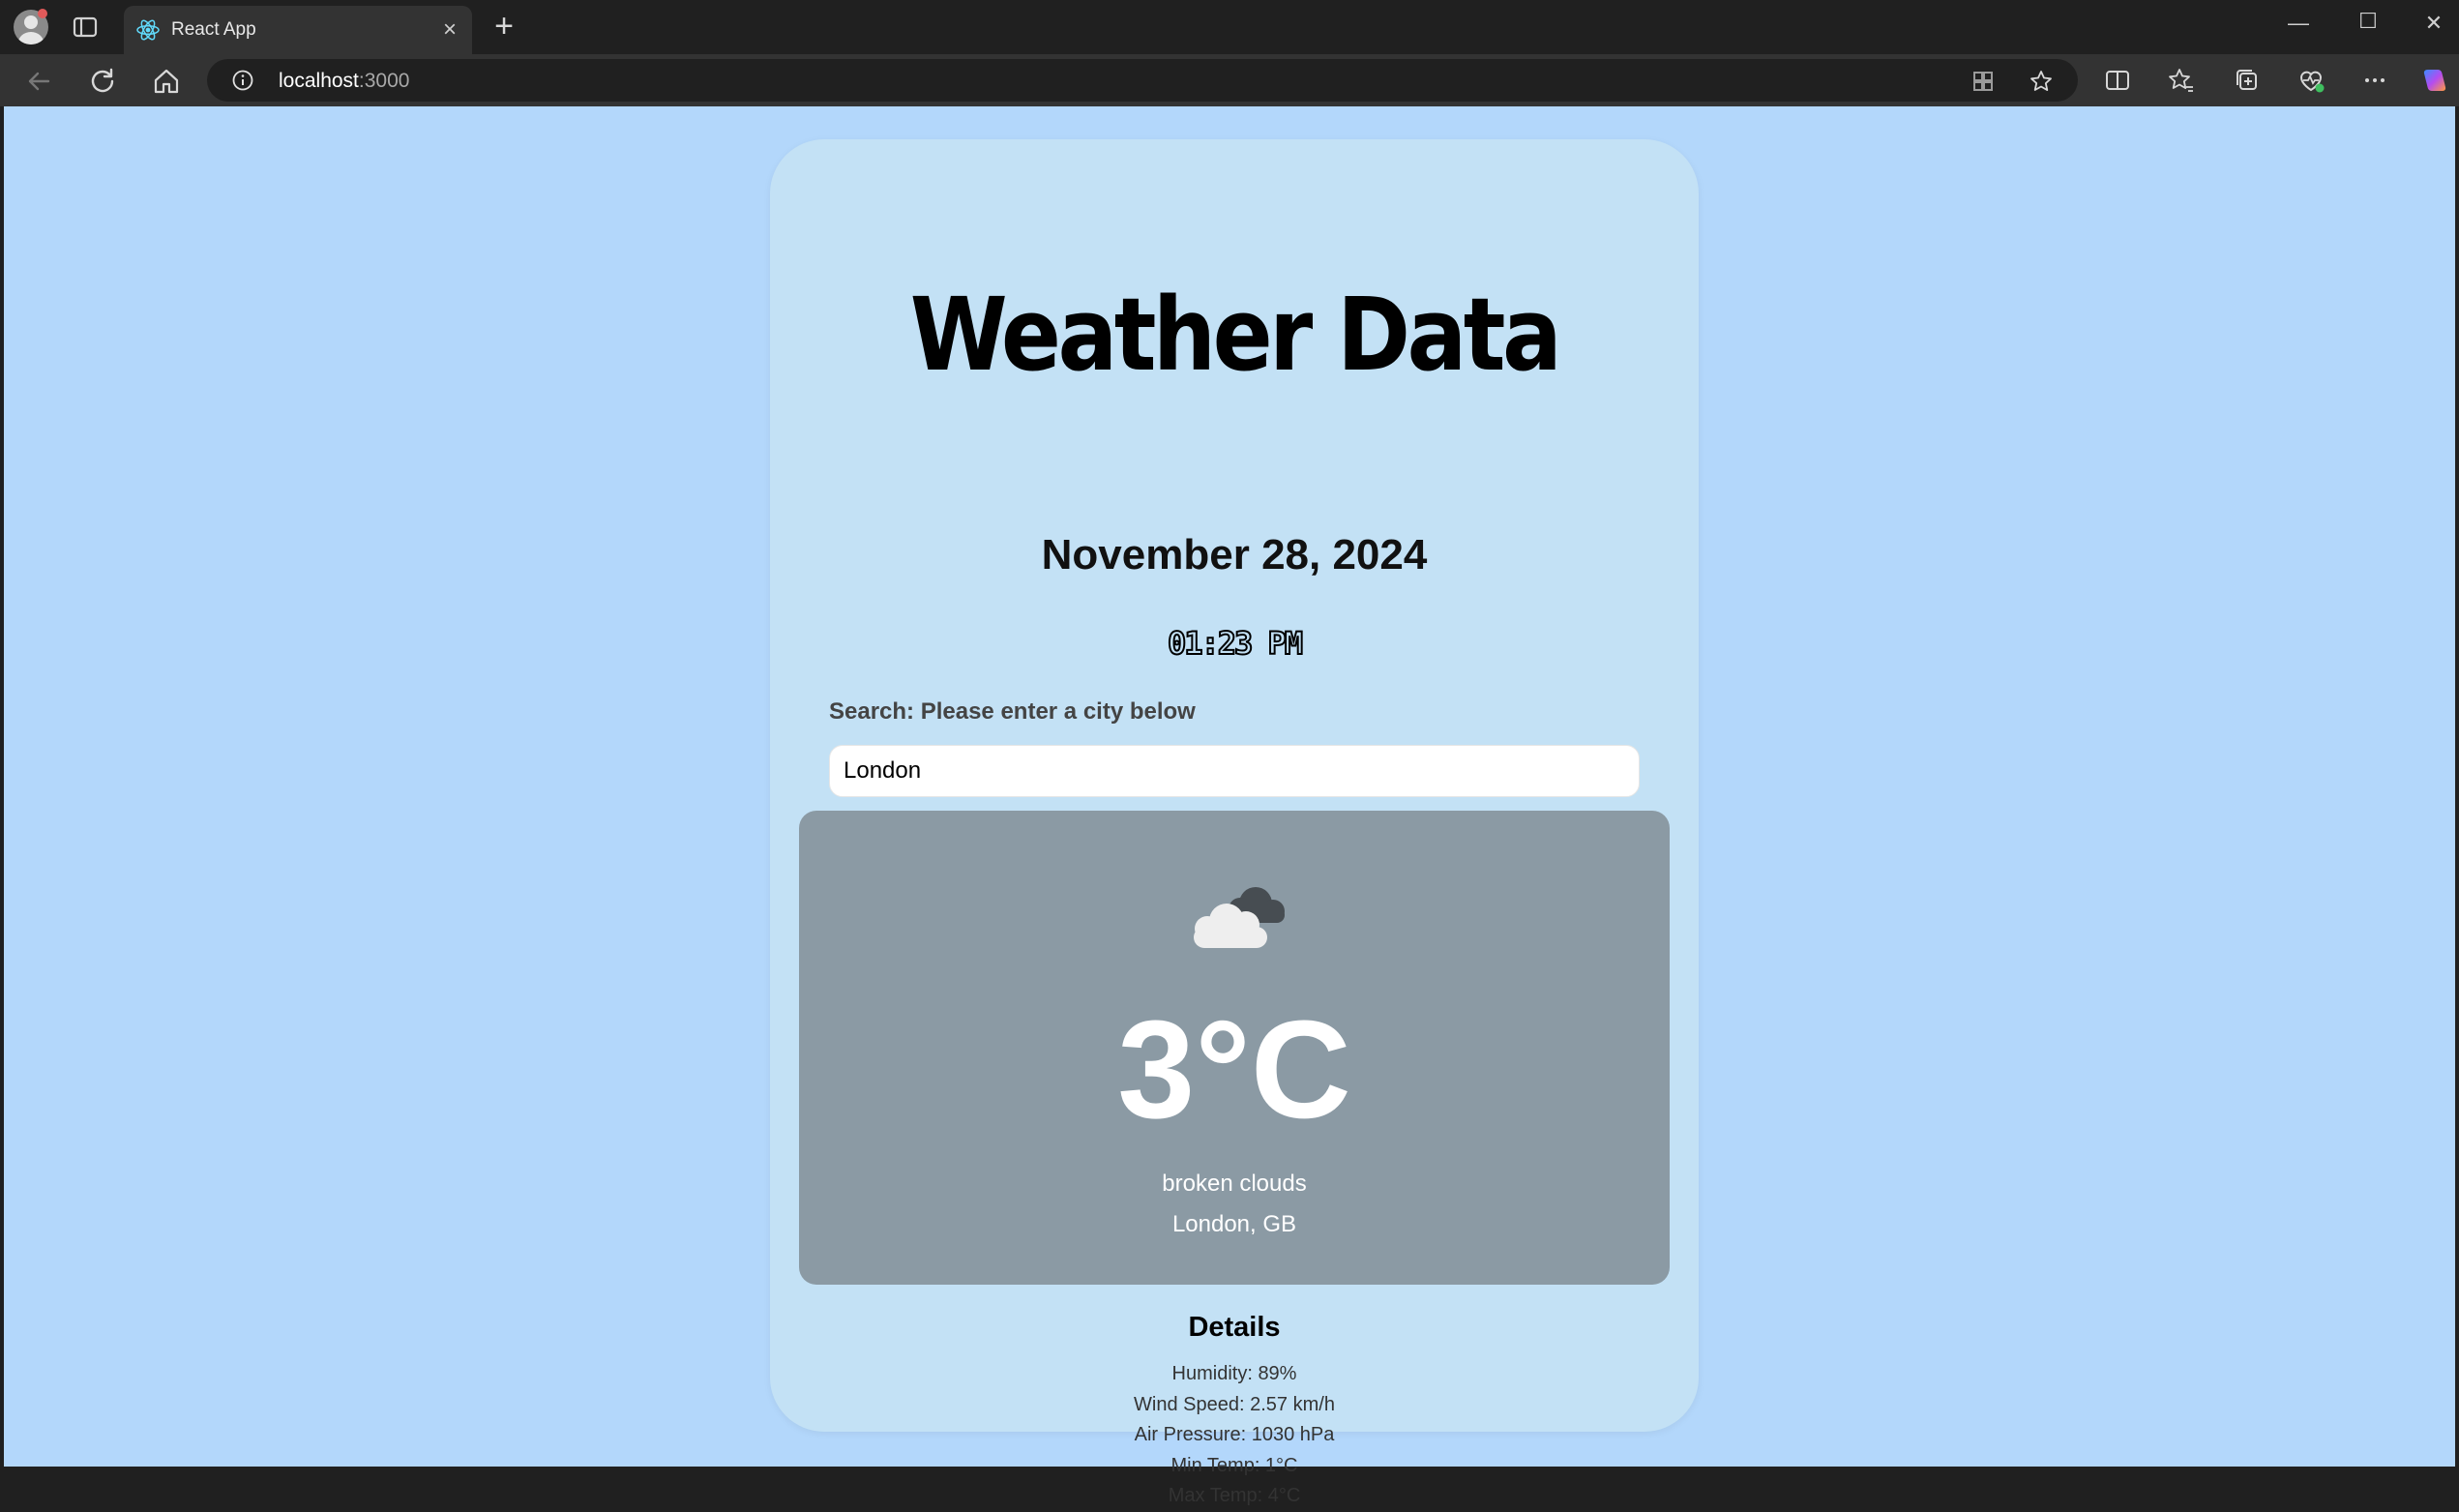 This screenshot has width=2459, height=1512. I want to click on browser-toolbar: localhost:3000, so click(1229, 80).